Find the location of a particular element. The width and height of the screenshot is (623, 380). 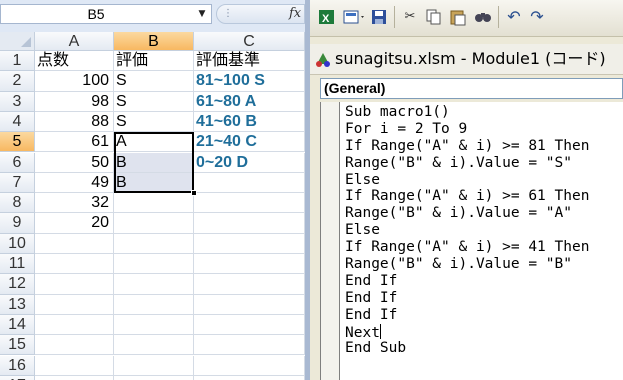

cell-c12 is located at coordinates (249, 284).